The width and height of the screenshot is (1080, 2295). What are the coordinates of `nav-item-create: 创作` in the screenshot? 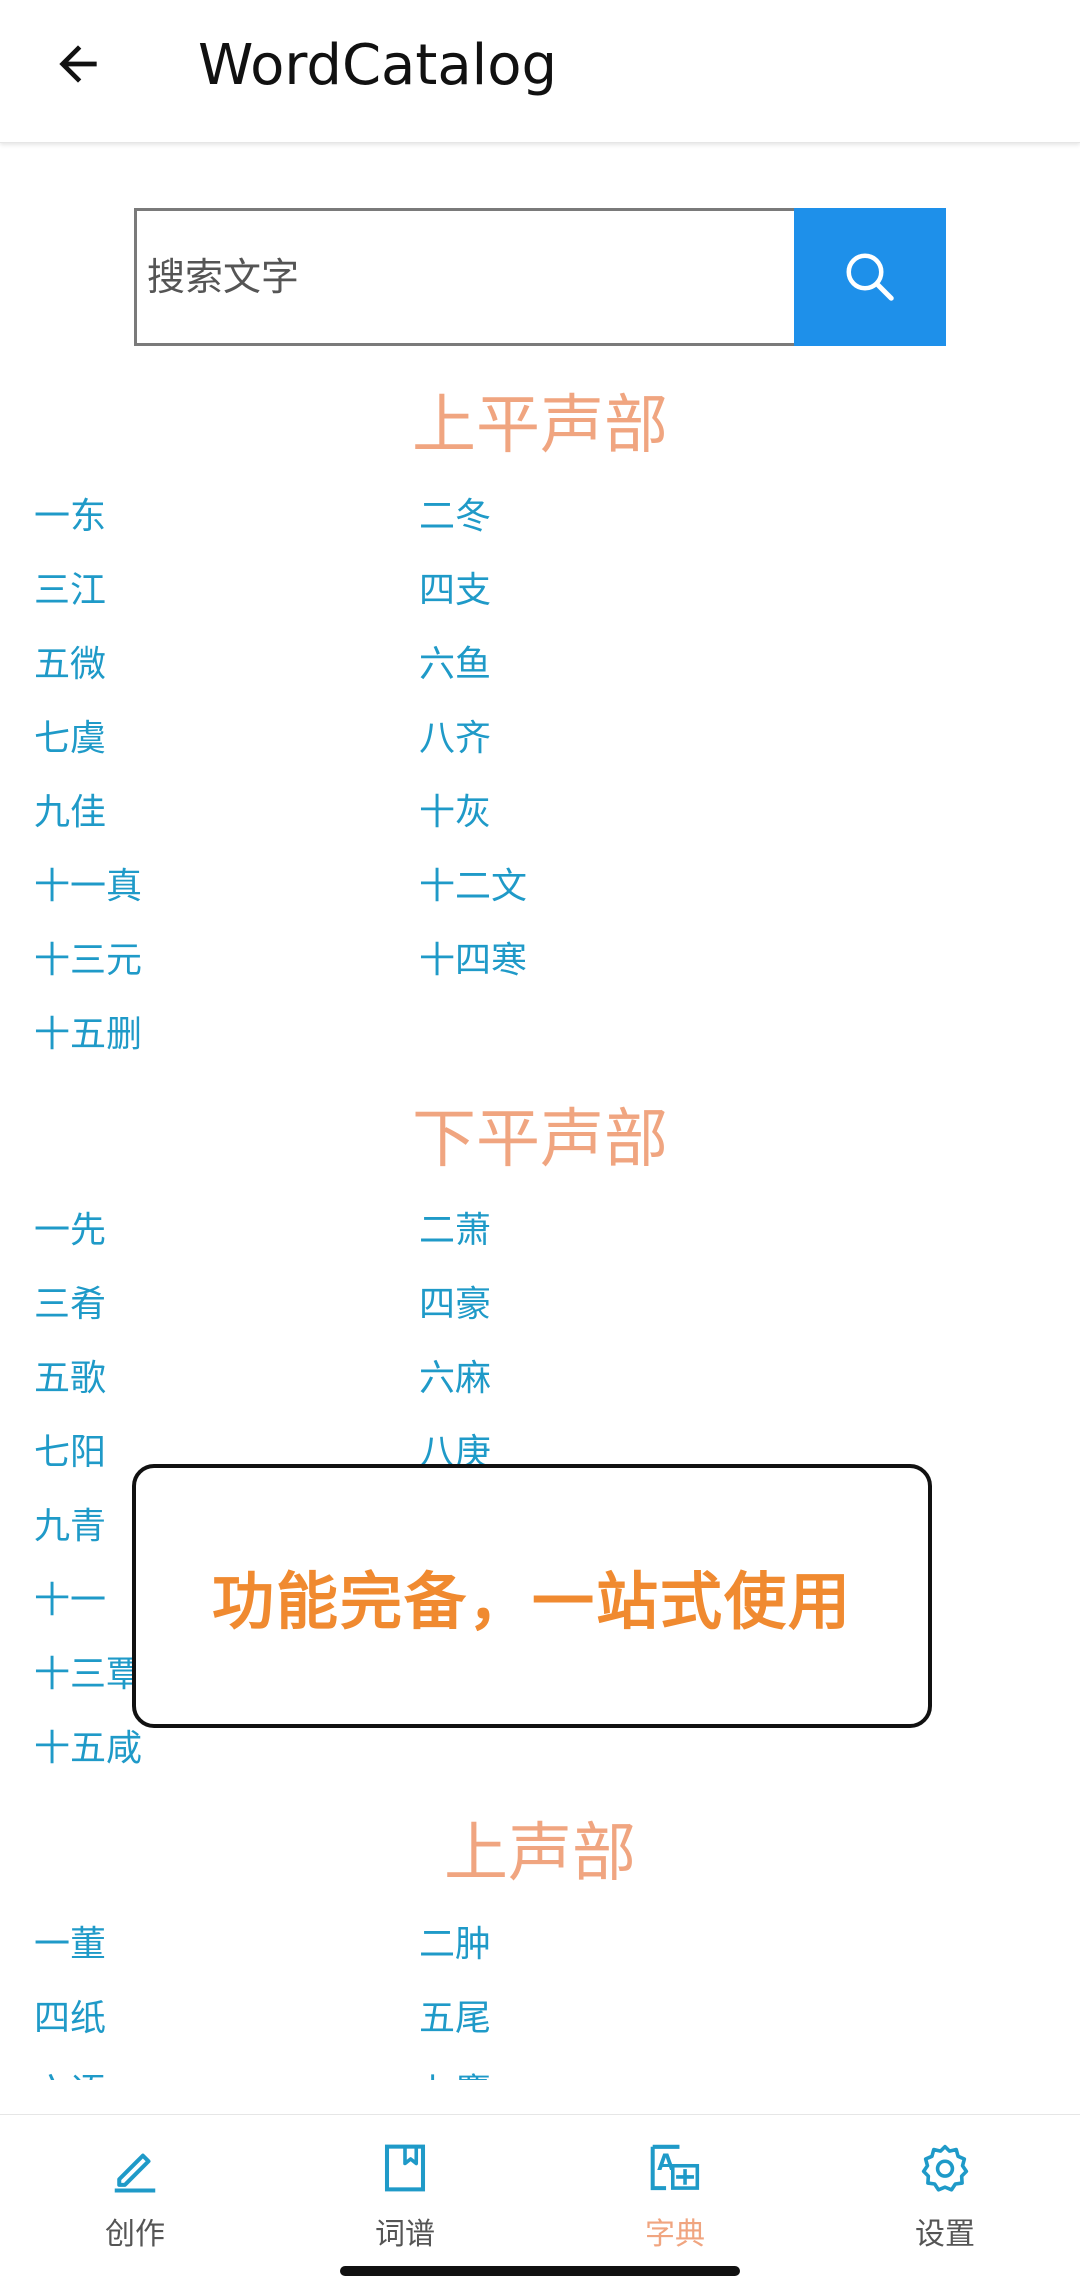 It's located at (135, 2190).